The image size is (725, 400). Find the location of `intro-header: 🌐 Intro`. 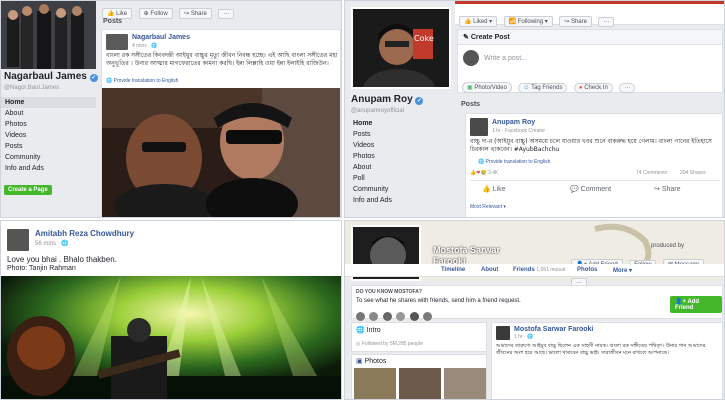

intro-header: 🌐 Intro is located at coordinates (368, 330).